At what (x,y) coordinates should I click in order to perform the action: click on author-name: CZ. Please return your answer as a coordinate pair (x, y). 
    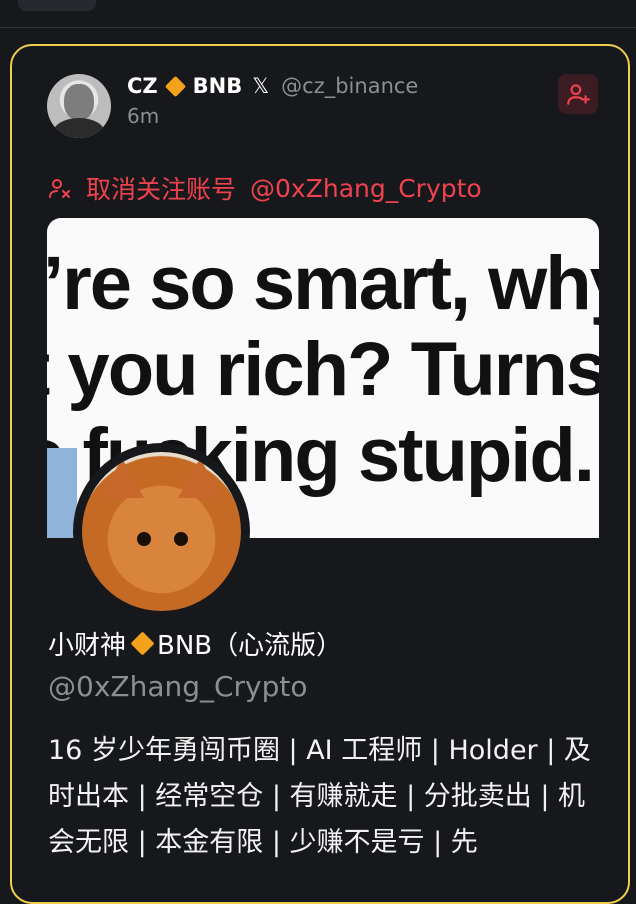
    Looking at the image, I should click on (142, 86).